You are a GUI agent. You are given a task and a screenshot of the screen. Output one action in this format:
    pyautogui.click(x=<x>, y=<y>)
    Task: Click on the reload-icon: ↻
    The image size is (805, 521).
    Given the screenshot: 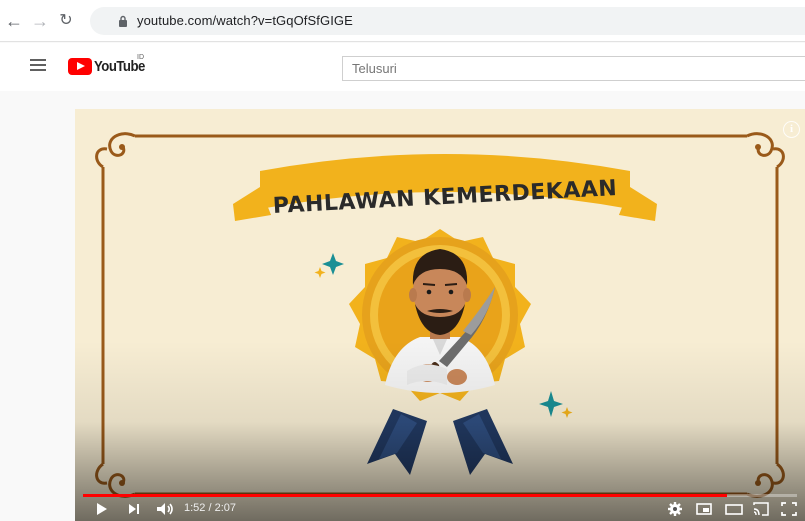 What is the action you would take?
    pyautogui.click(x=66, y=21)
    